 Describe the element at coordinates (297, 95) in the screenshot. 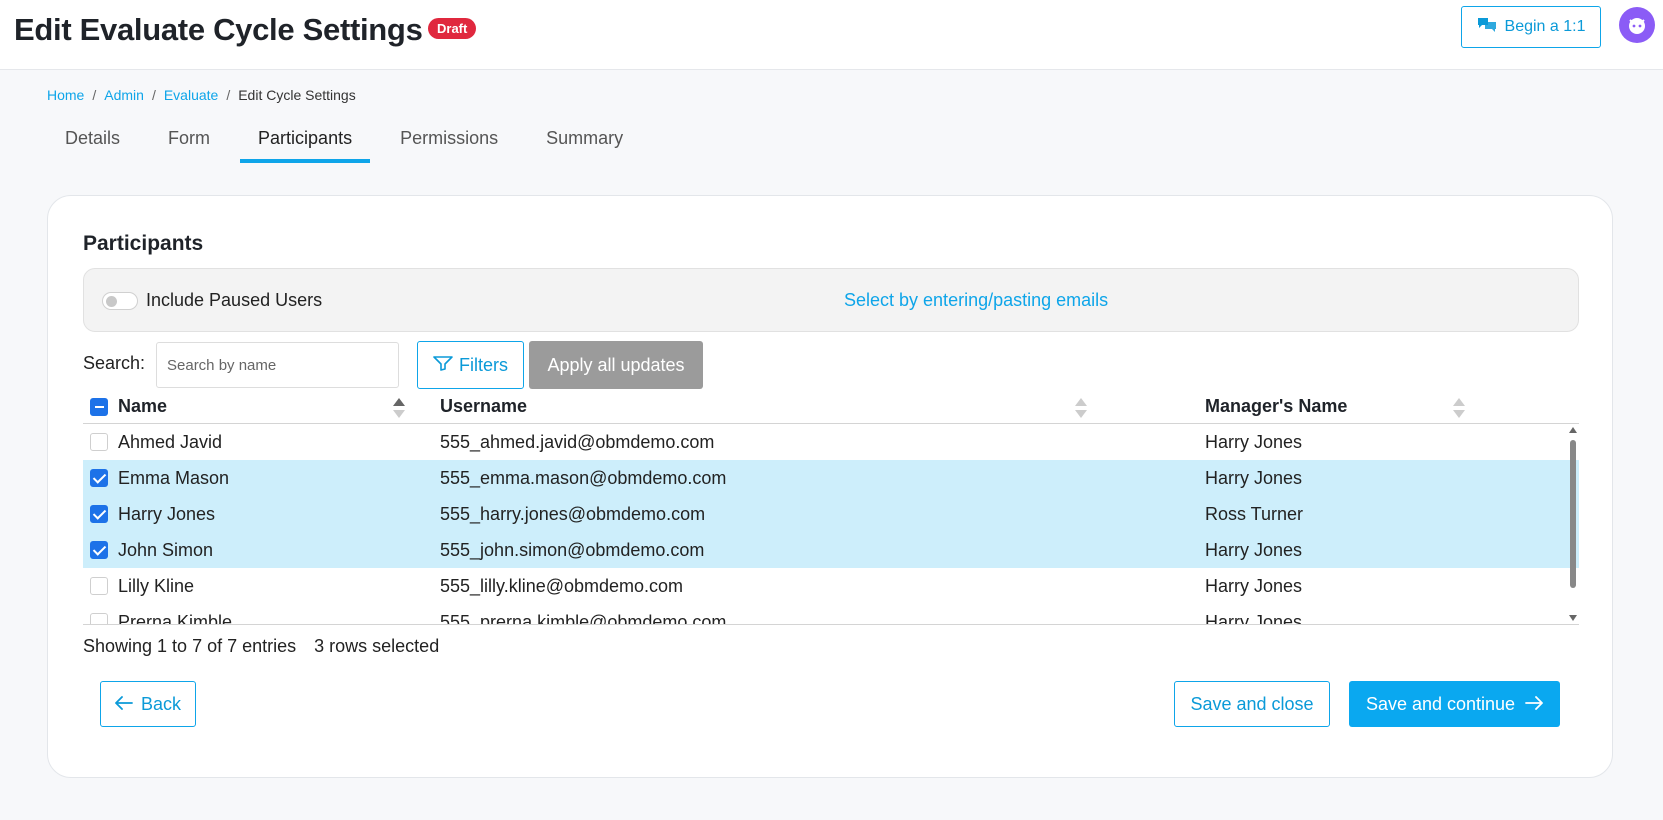

I see `breadcrumb-current: Edit Cycle Settings` at that location.